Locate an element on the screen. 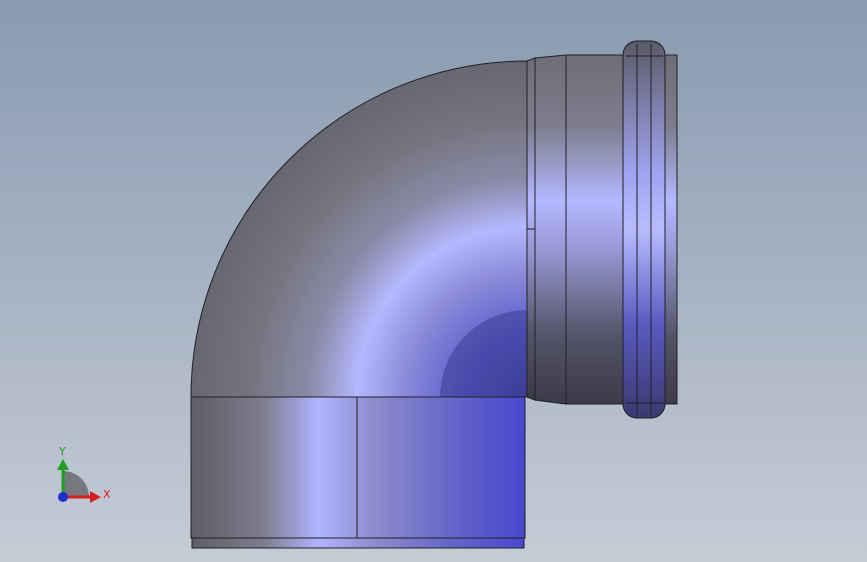  right-socket-collar is located at coordinates (594, 229).